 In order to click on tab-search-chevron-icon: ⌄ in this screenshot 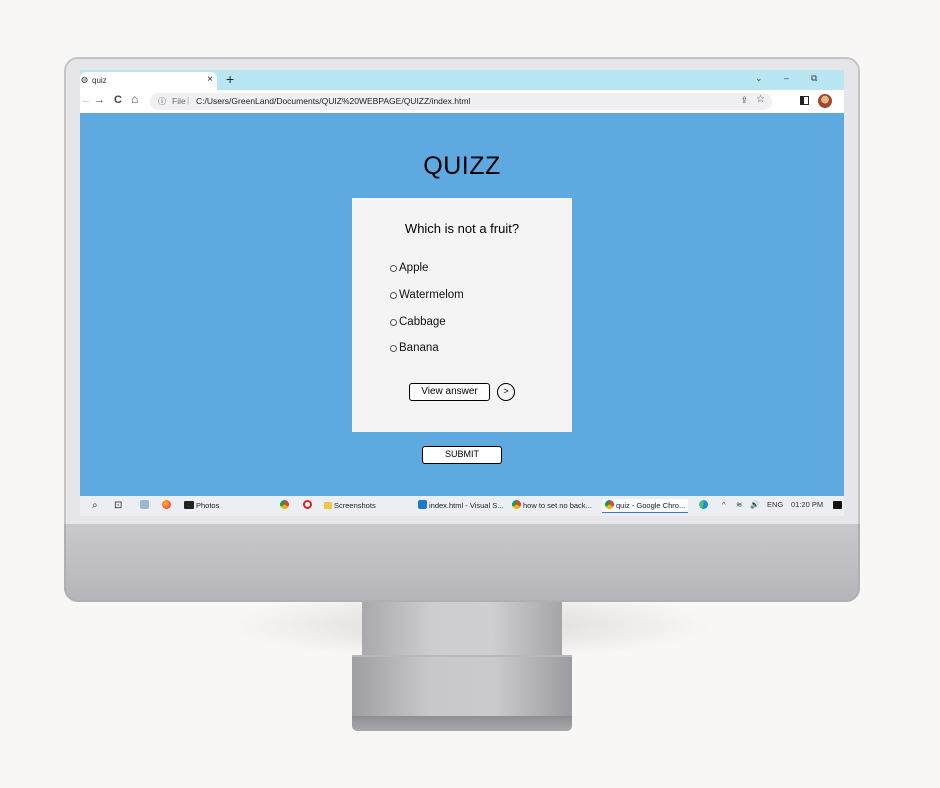, I will do `click(759, 78)`.